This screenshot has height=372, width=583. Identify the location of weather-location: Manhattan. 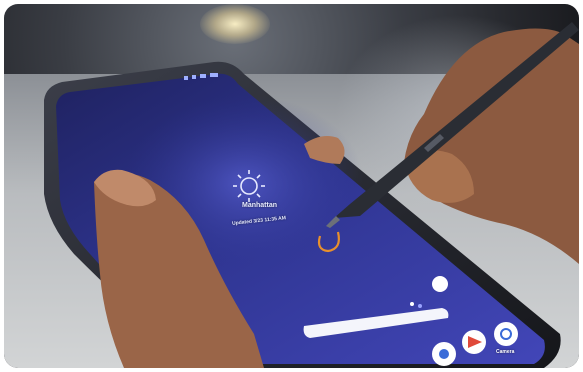
(259, 205).